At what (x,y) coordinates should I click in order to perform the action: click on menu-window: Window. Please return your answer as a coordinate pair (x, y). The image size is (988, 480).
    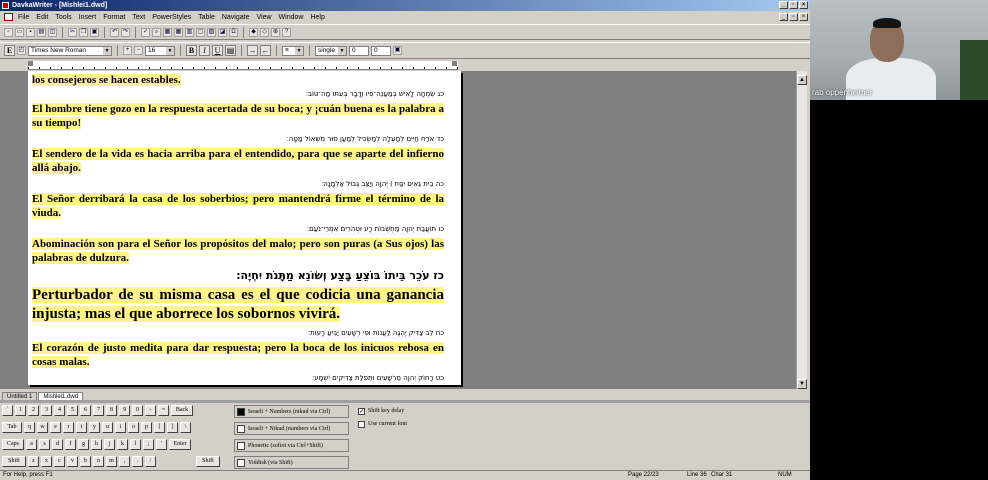
    Looking at the image, I should click on (291, 17).